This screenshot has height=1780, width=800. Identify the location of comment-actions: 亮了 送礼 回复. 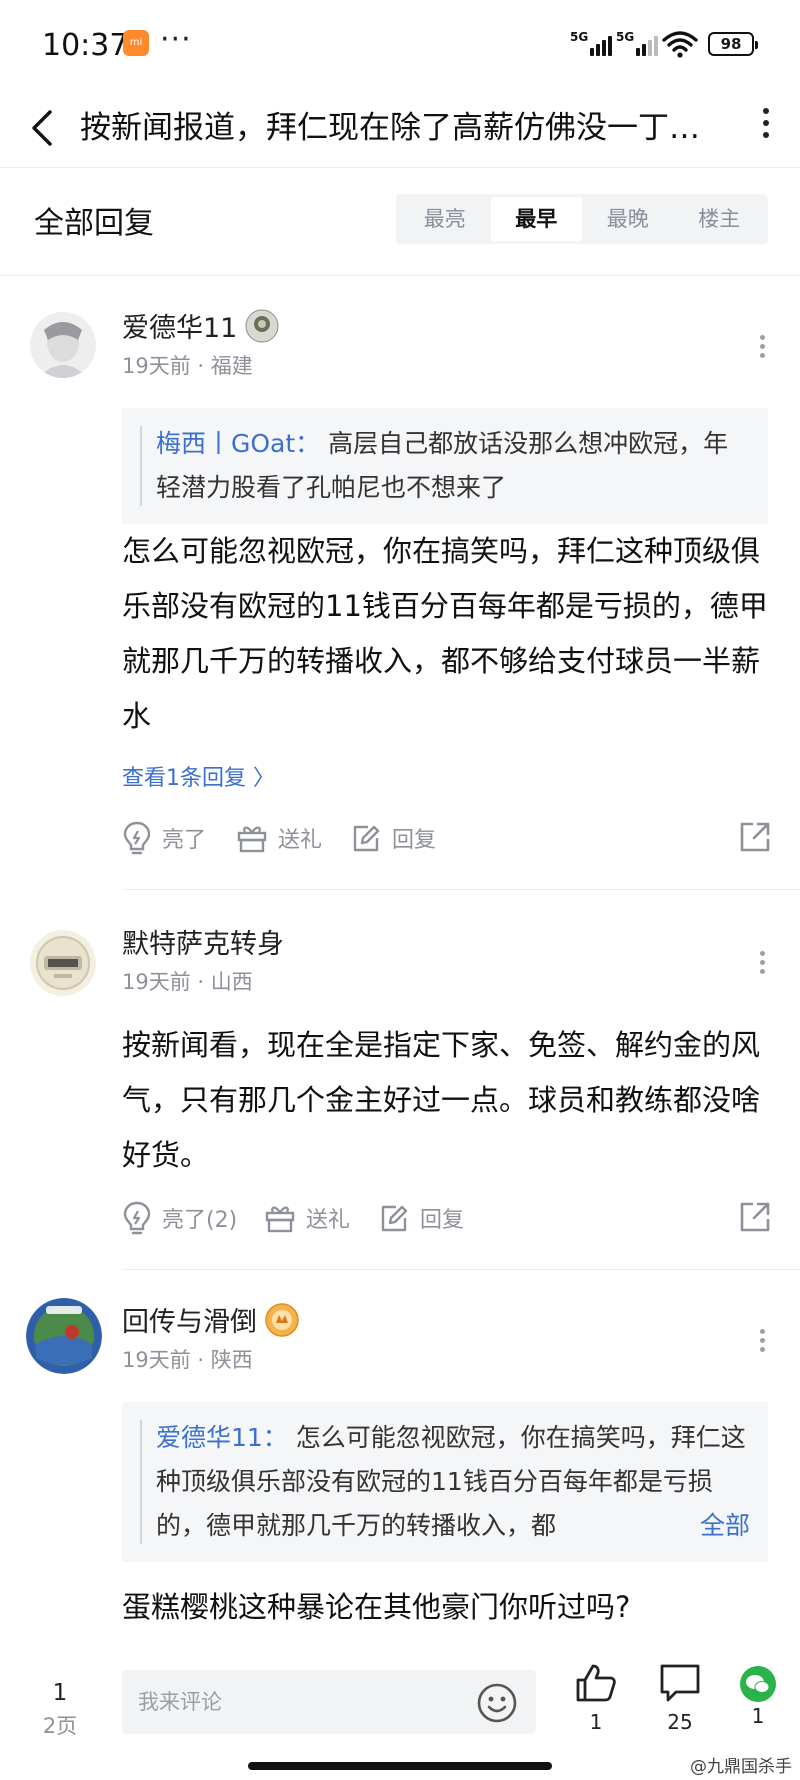
(447, 838).